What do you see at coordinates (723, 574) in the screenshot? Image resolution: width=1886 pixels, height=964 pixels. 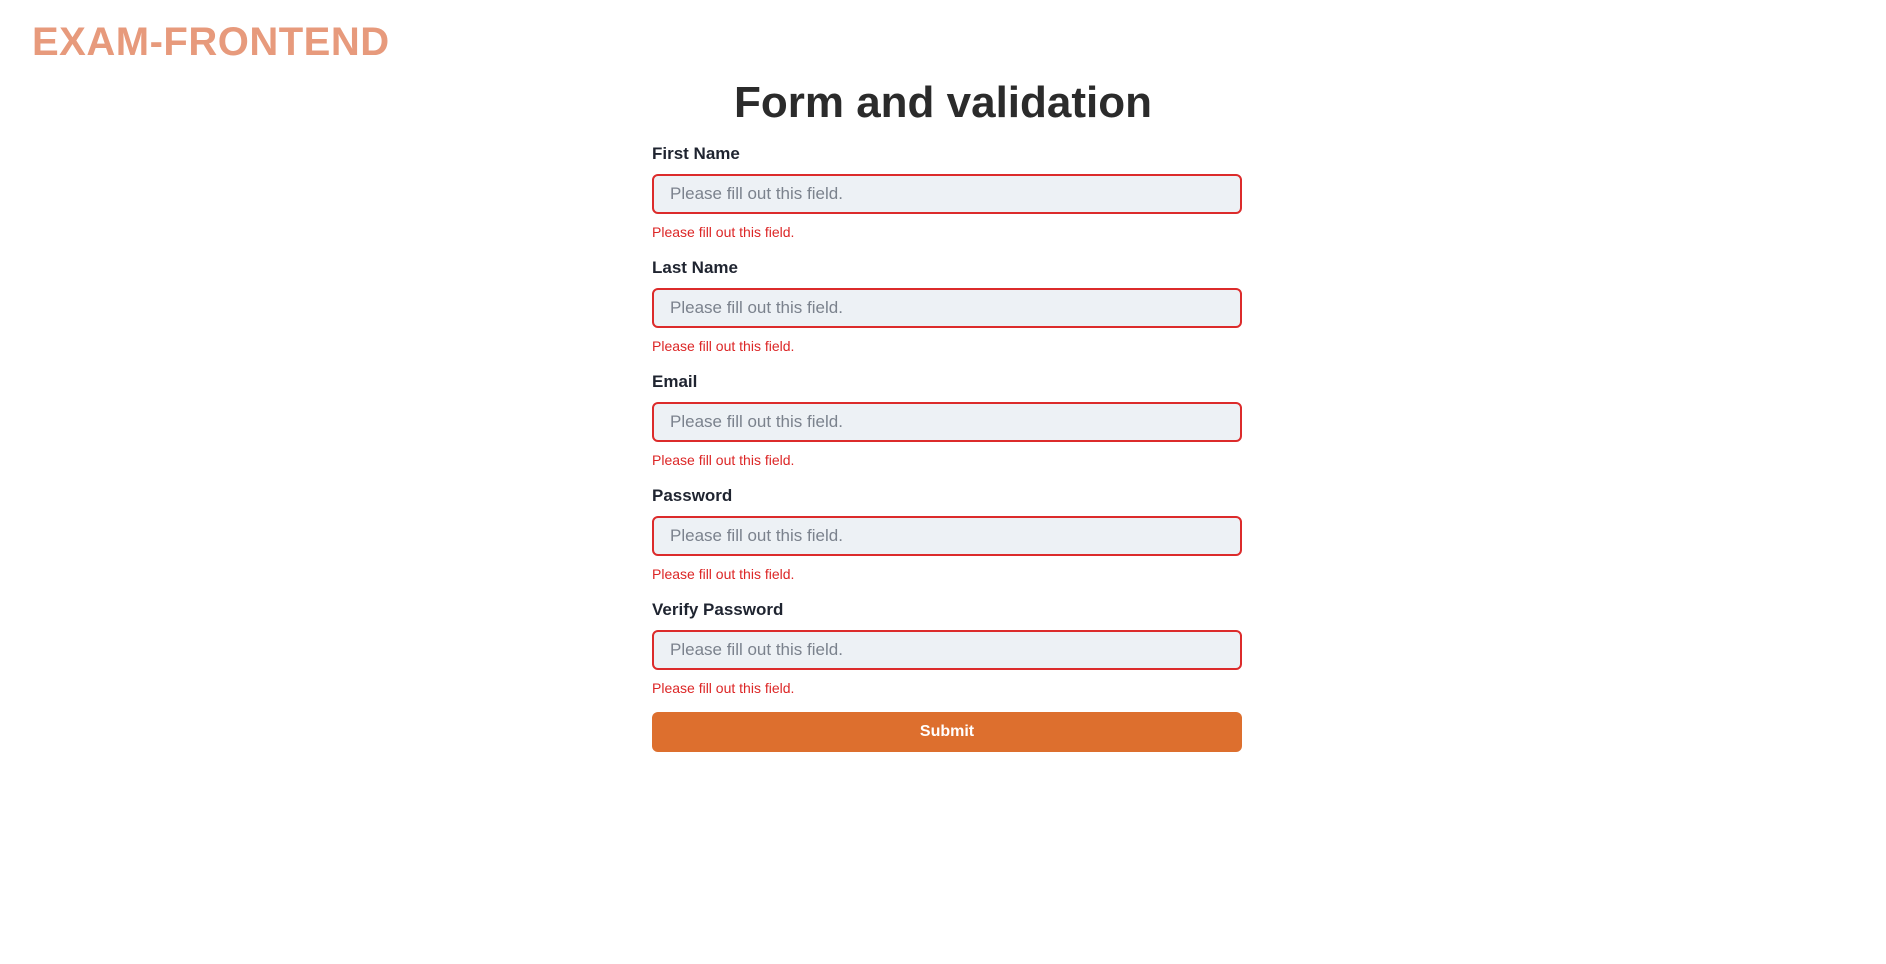 I see `password-error: Please fill out this field.` at bounding box center [723, 574].